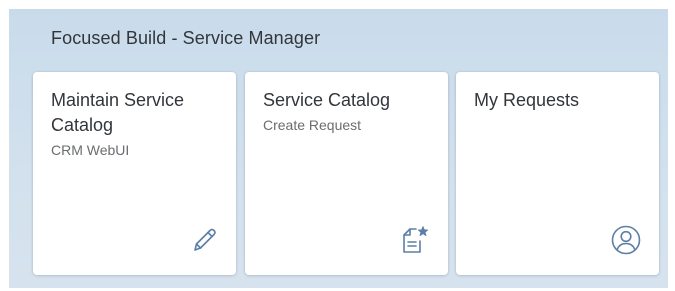 The width and height of the screenshot is (675, 291). I want to click on user-circle-icon, so click(626, 240).